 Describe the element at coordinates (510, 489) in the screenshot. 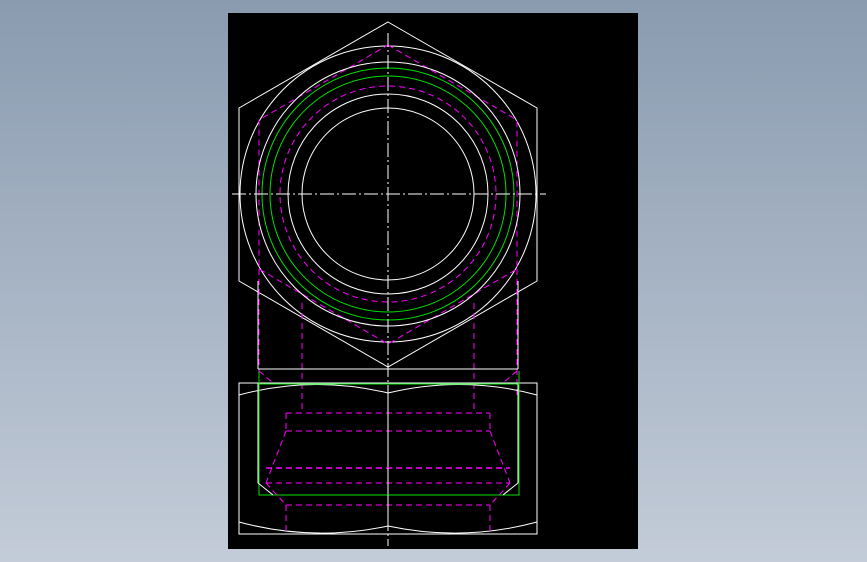

I see `white-corner-right` at that location.